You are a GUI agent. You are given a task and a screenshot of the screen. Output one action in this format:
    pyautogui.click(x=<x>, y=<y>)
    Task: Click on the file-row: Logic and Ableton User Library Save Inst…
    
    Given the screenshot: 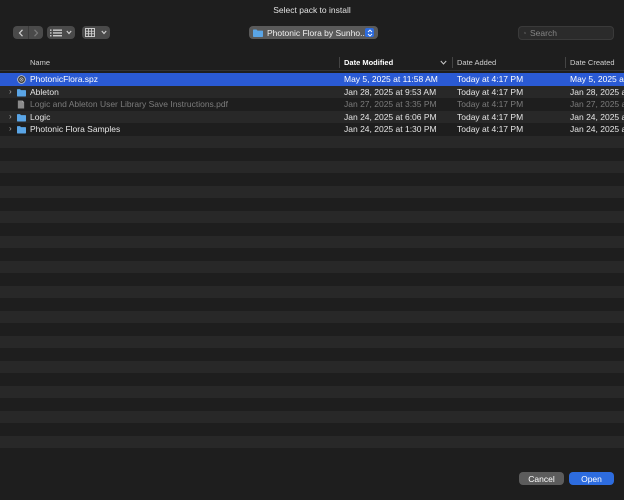 What is the action you would take?
    pyautogui.click(x=312, y=104)
    